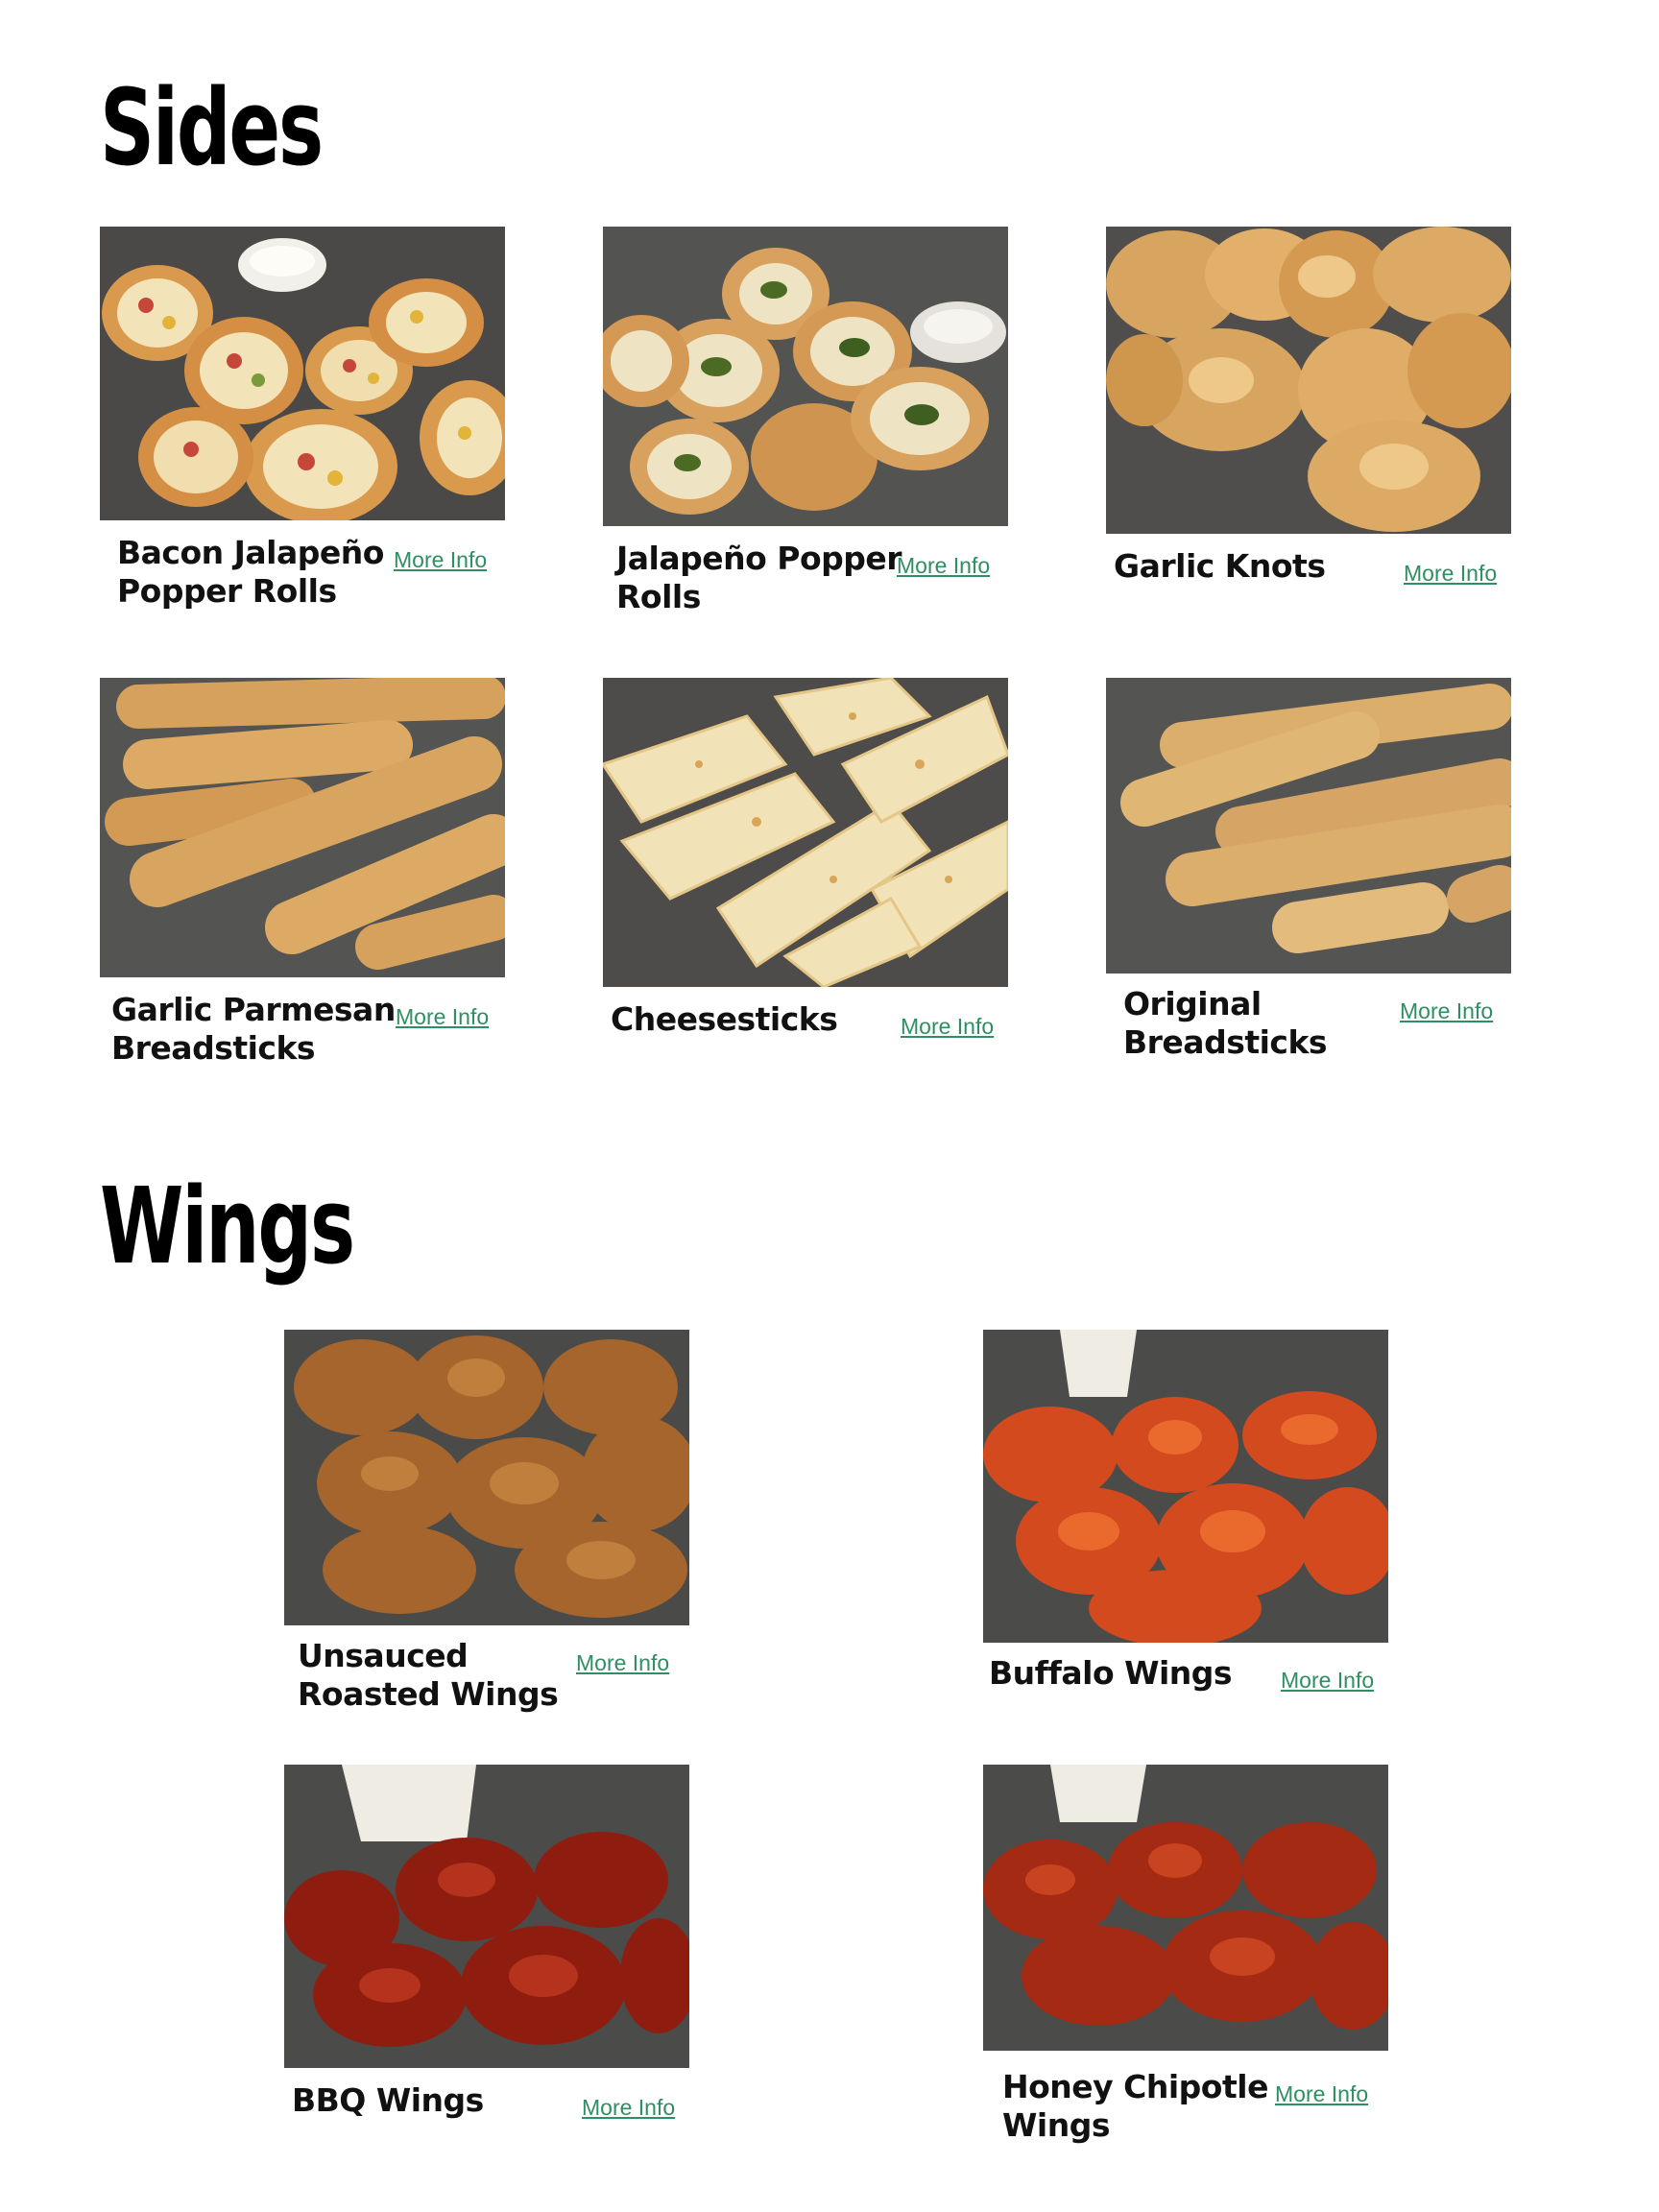 Image resolution: width=1659 pixels, height=2212 pixels. Describe the element at coordinates (1111, 1673) in the screenshot. I see `item-name: Buffalo Wings` at that location.